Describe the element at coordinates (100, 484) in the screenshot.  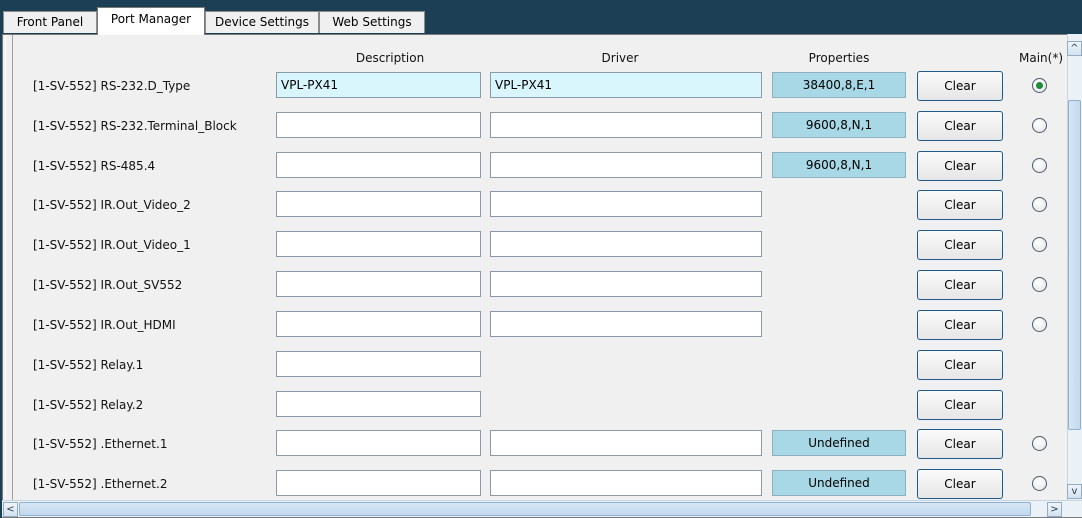
I see `port-label: [1-SV-552] .Ethernet.2` at that location.